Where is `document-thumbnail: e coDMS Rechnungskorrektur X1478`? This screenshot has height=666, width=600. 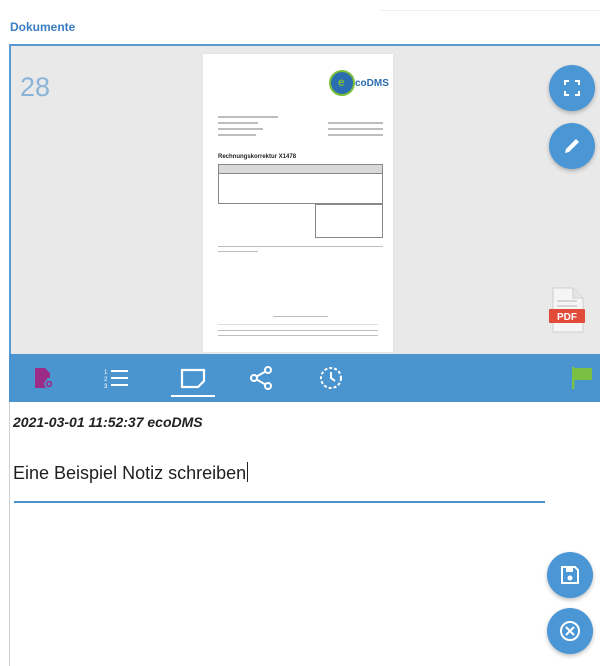
document-thumbnail: e coDMS Rechnungskorrektur X1478 is located at coordinates (298, 203).